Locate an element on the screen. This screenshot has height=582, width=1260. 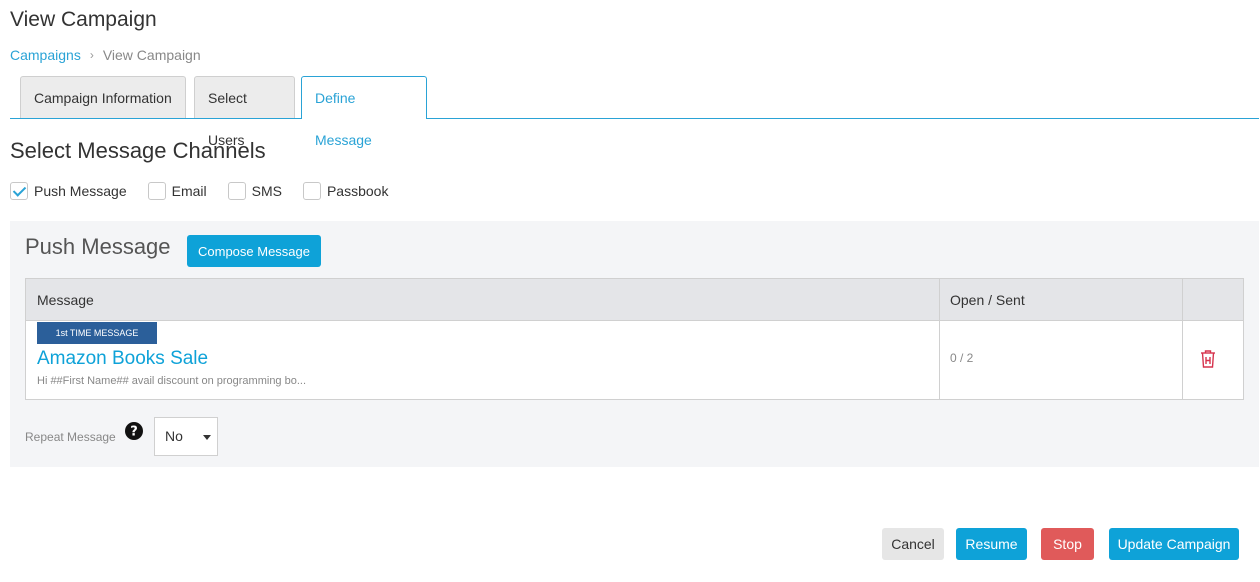
push-message-panel-title: Push Message is located at coordinates (98, 246).